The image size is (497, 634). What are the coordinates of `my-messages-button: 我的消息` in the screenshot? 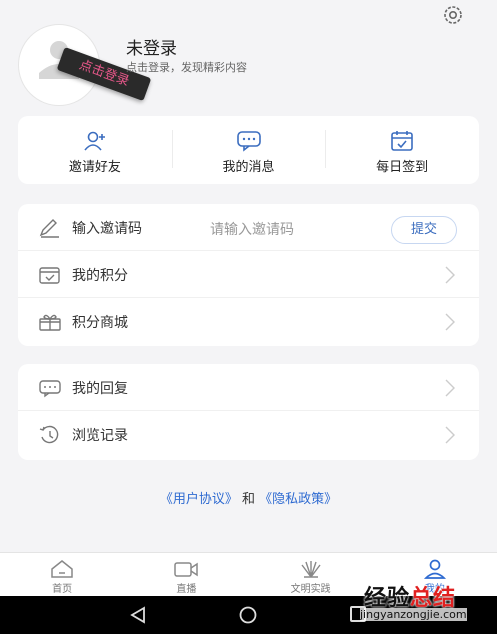 It's located at (248, 150).